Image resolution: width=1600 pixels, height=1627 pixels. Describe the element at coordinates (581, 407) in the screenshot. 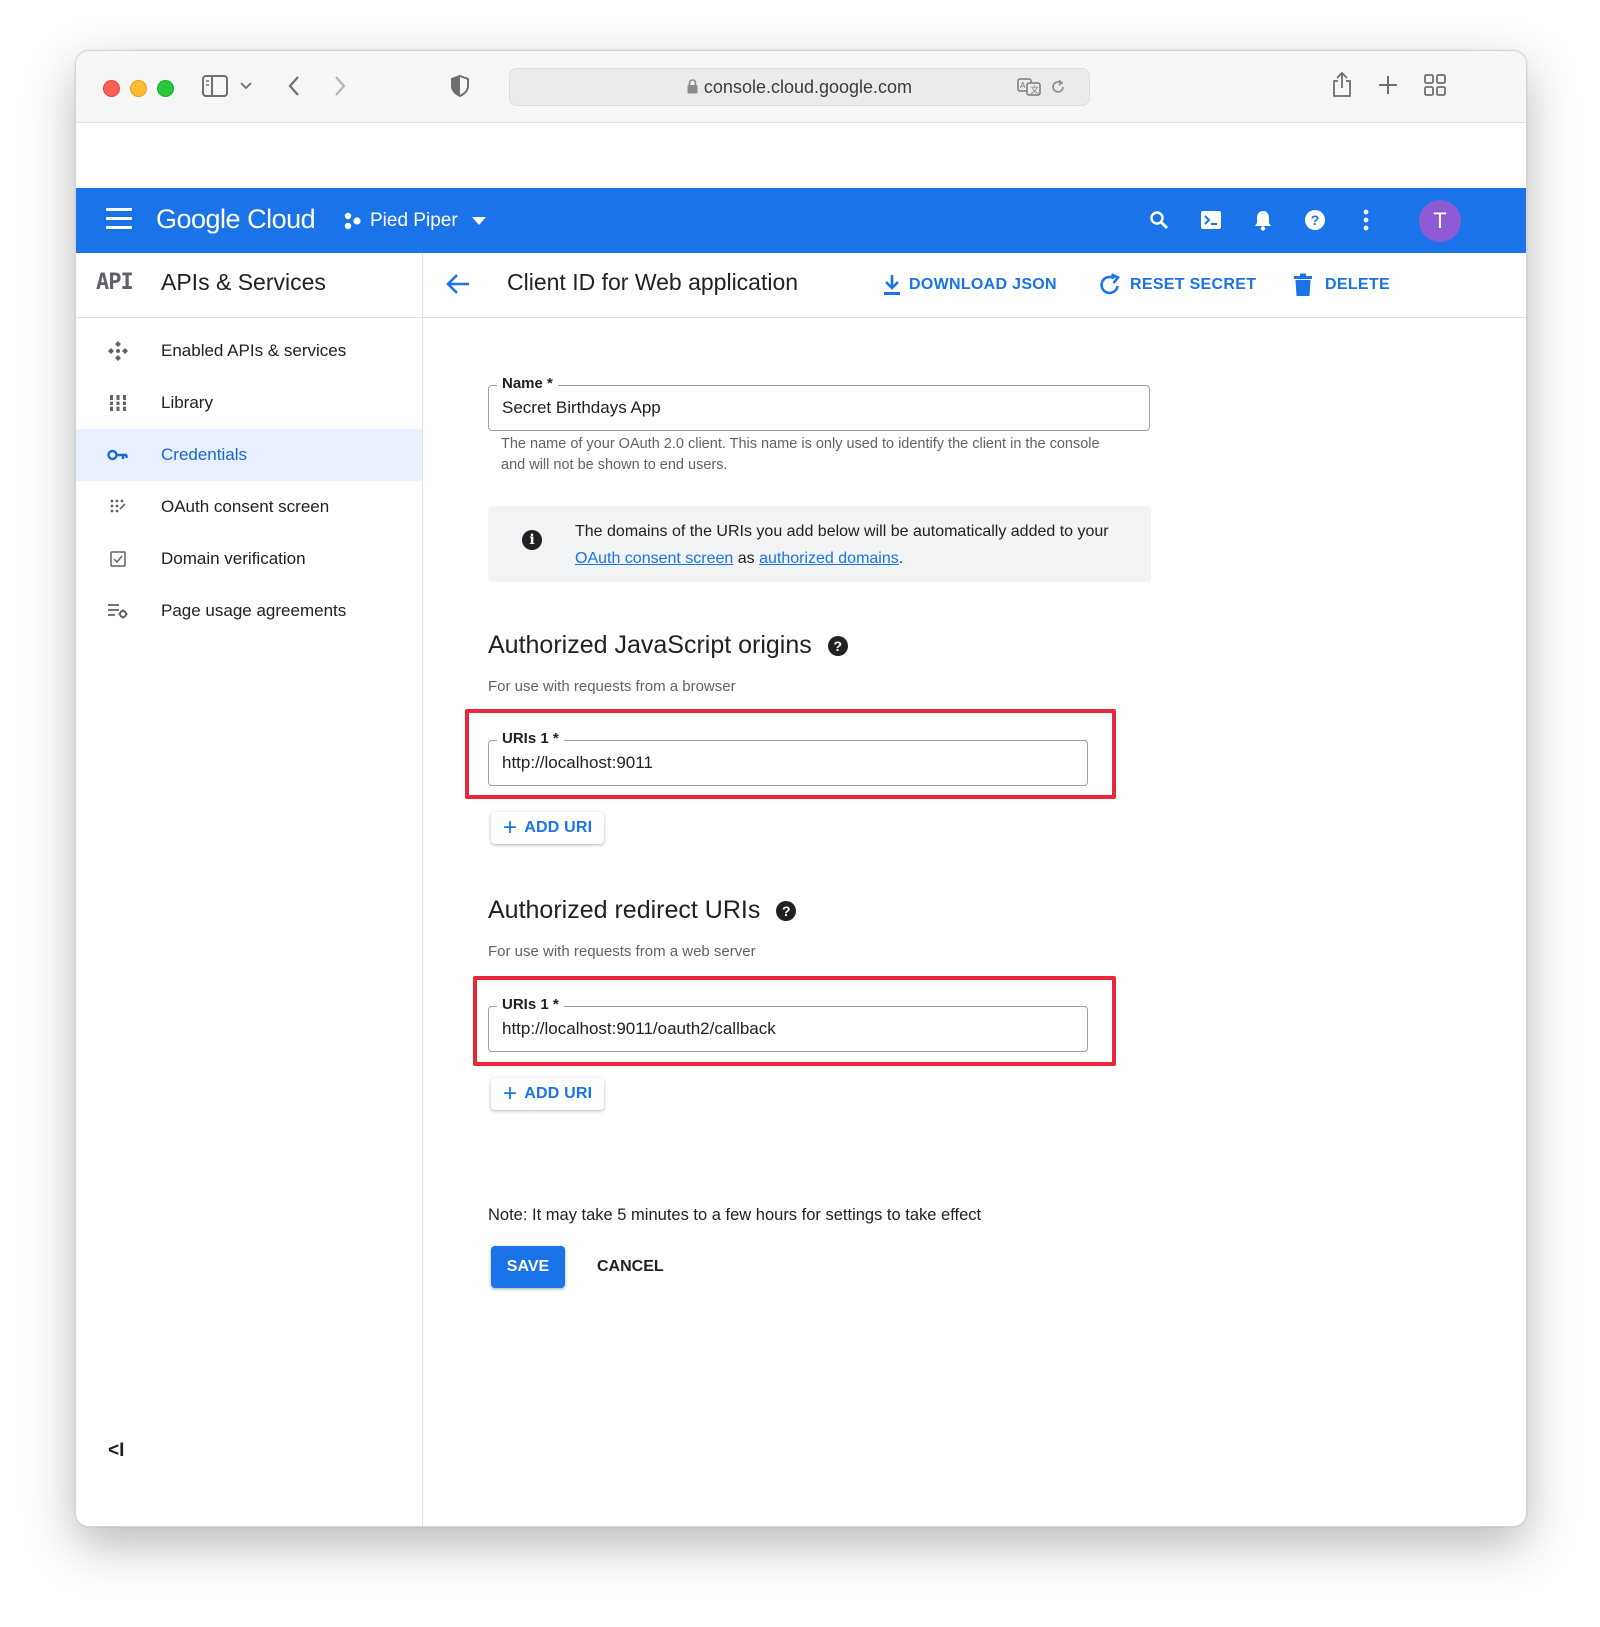

I see `name-field-value: Secret Birthdays App` at that location.